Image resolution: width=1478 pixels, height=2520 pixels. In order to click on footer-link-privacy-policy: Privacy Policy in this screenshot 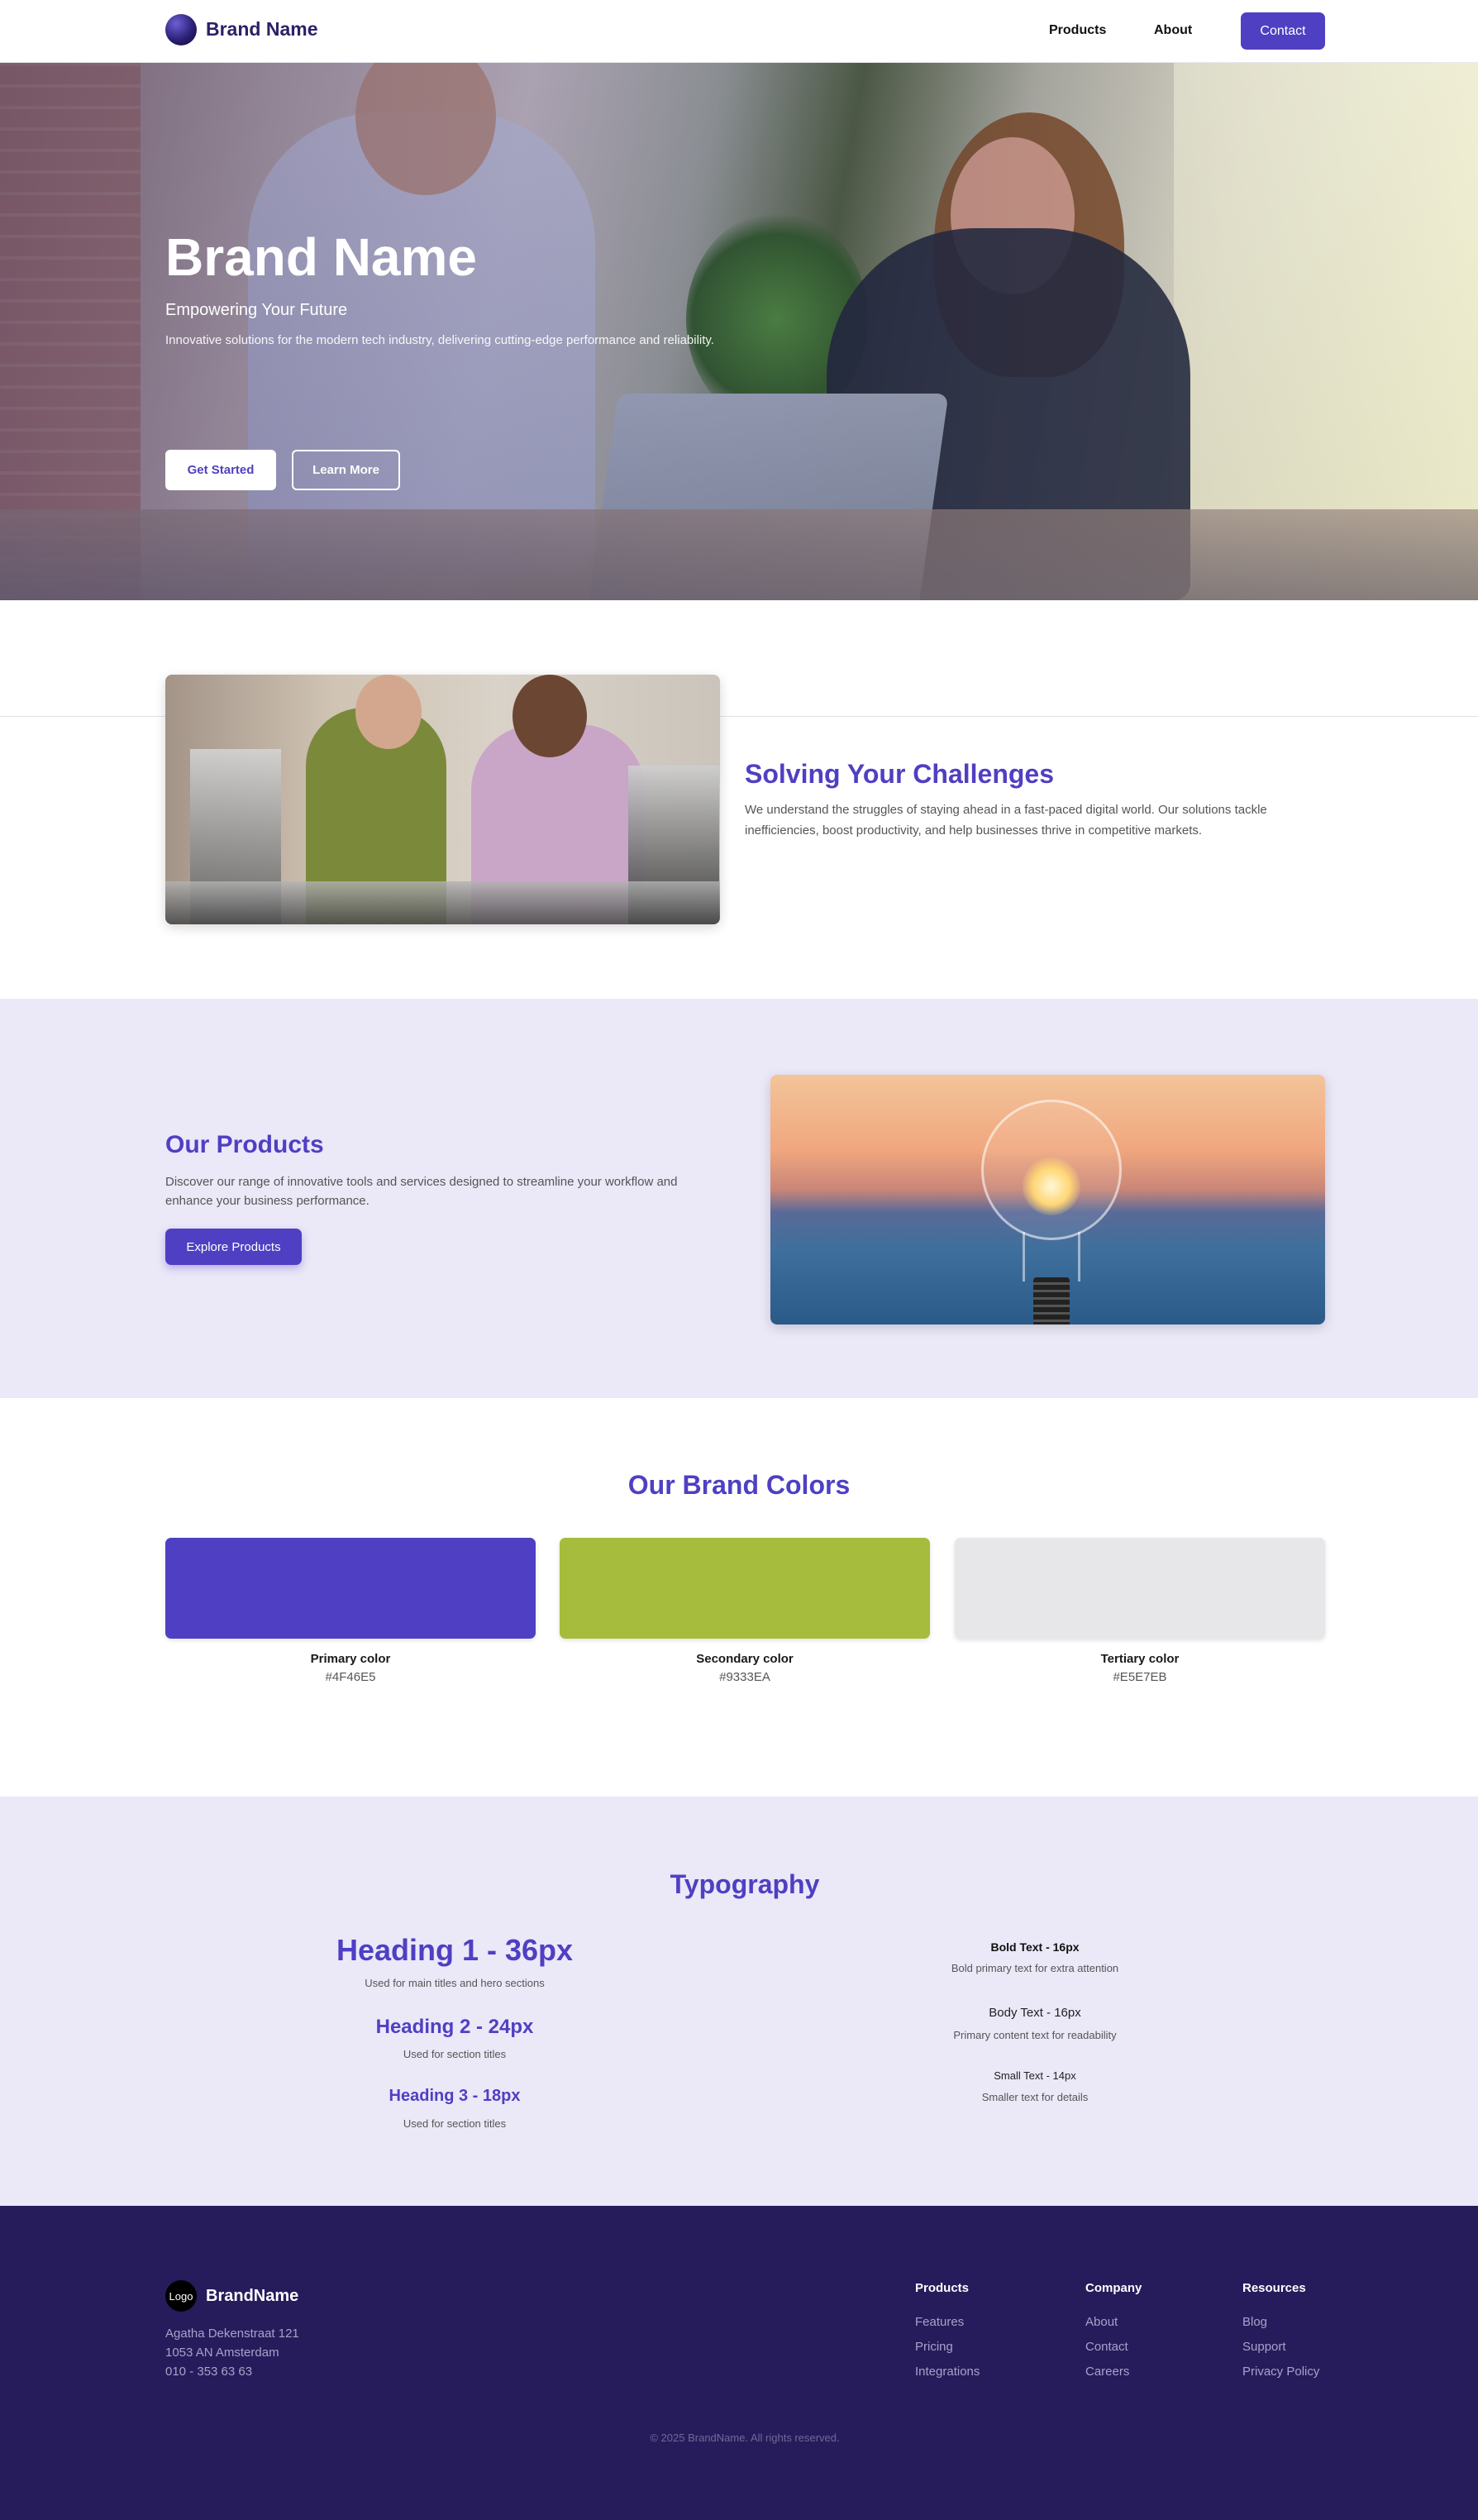, I will do `click(1281, 2372)`.